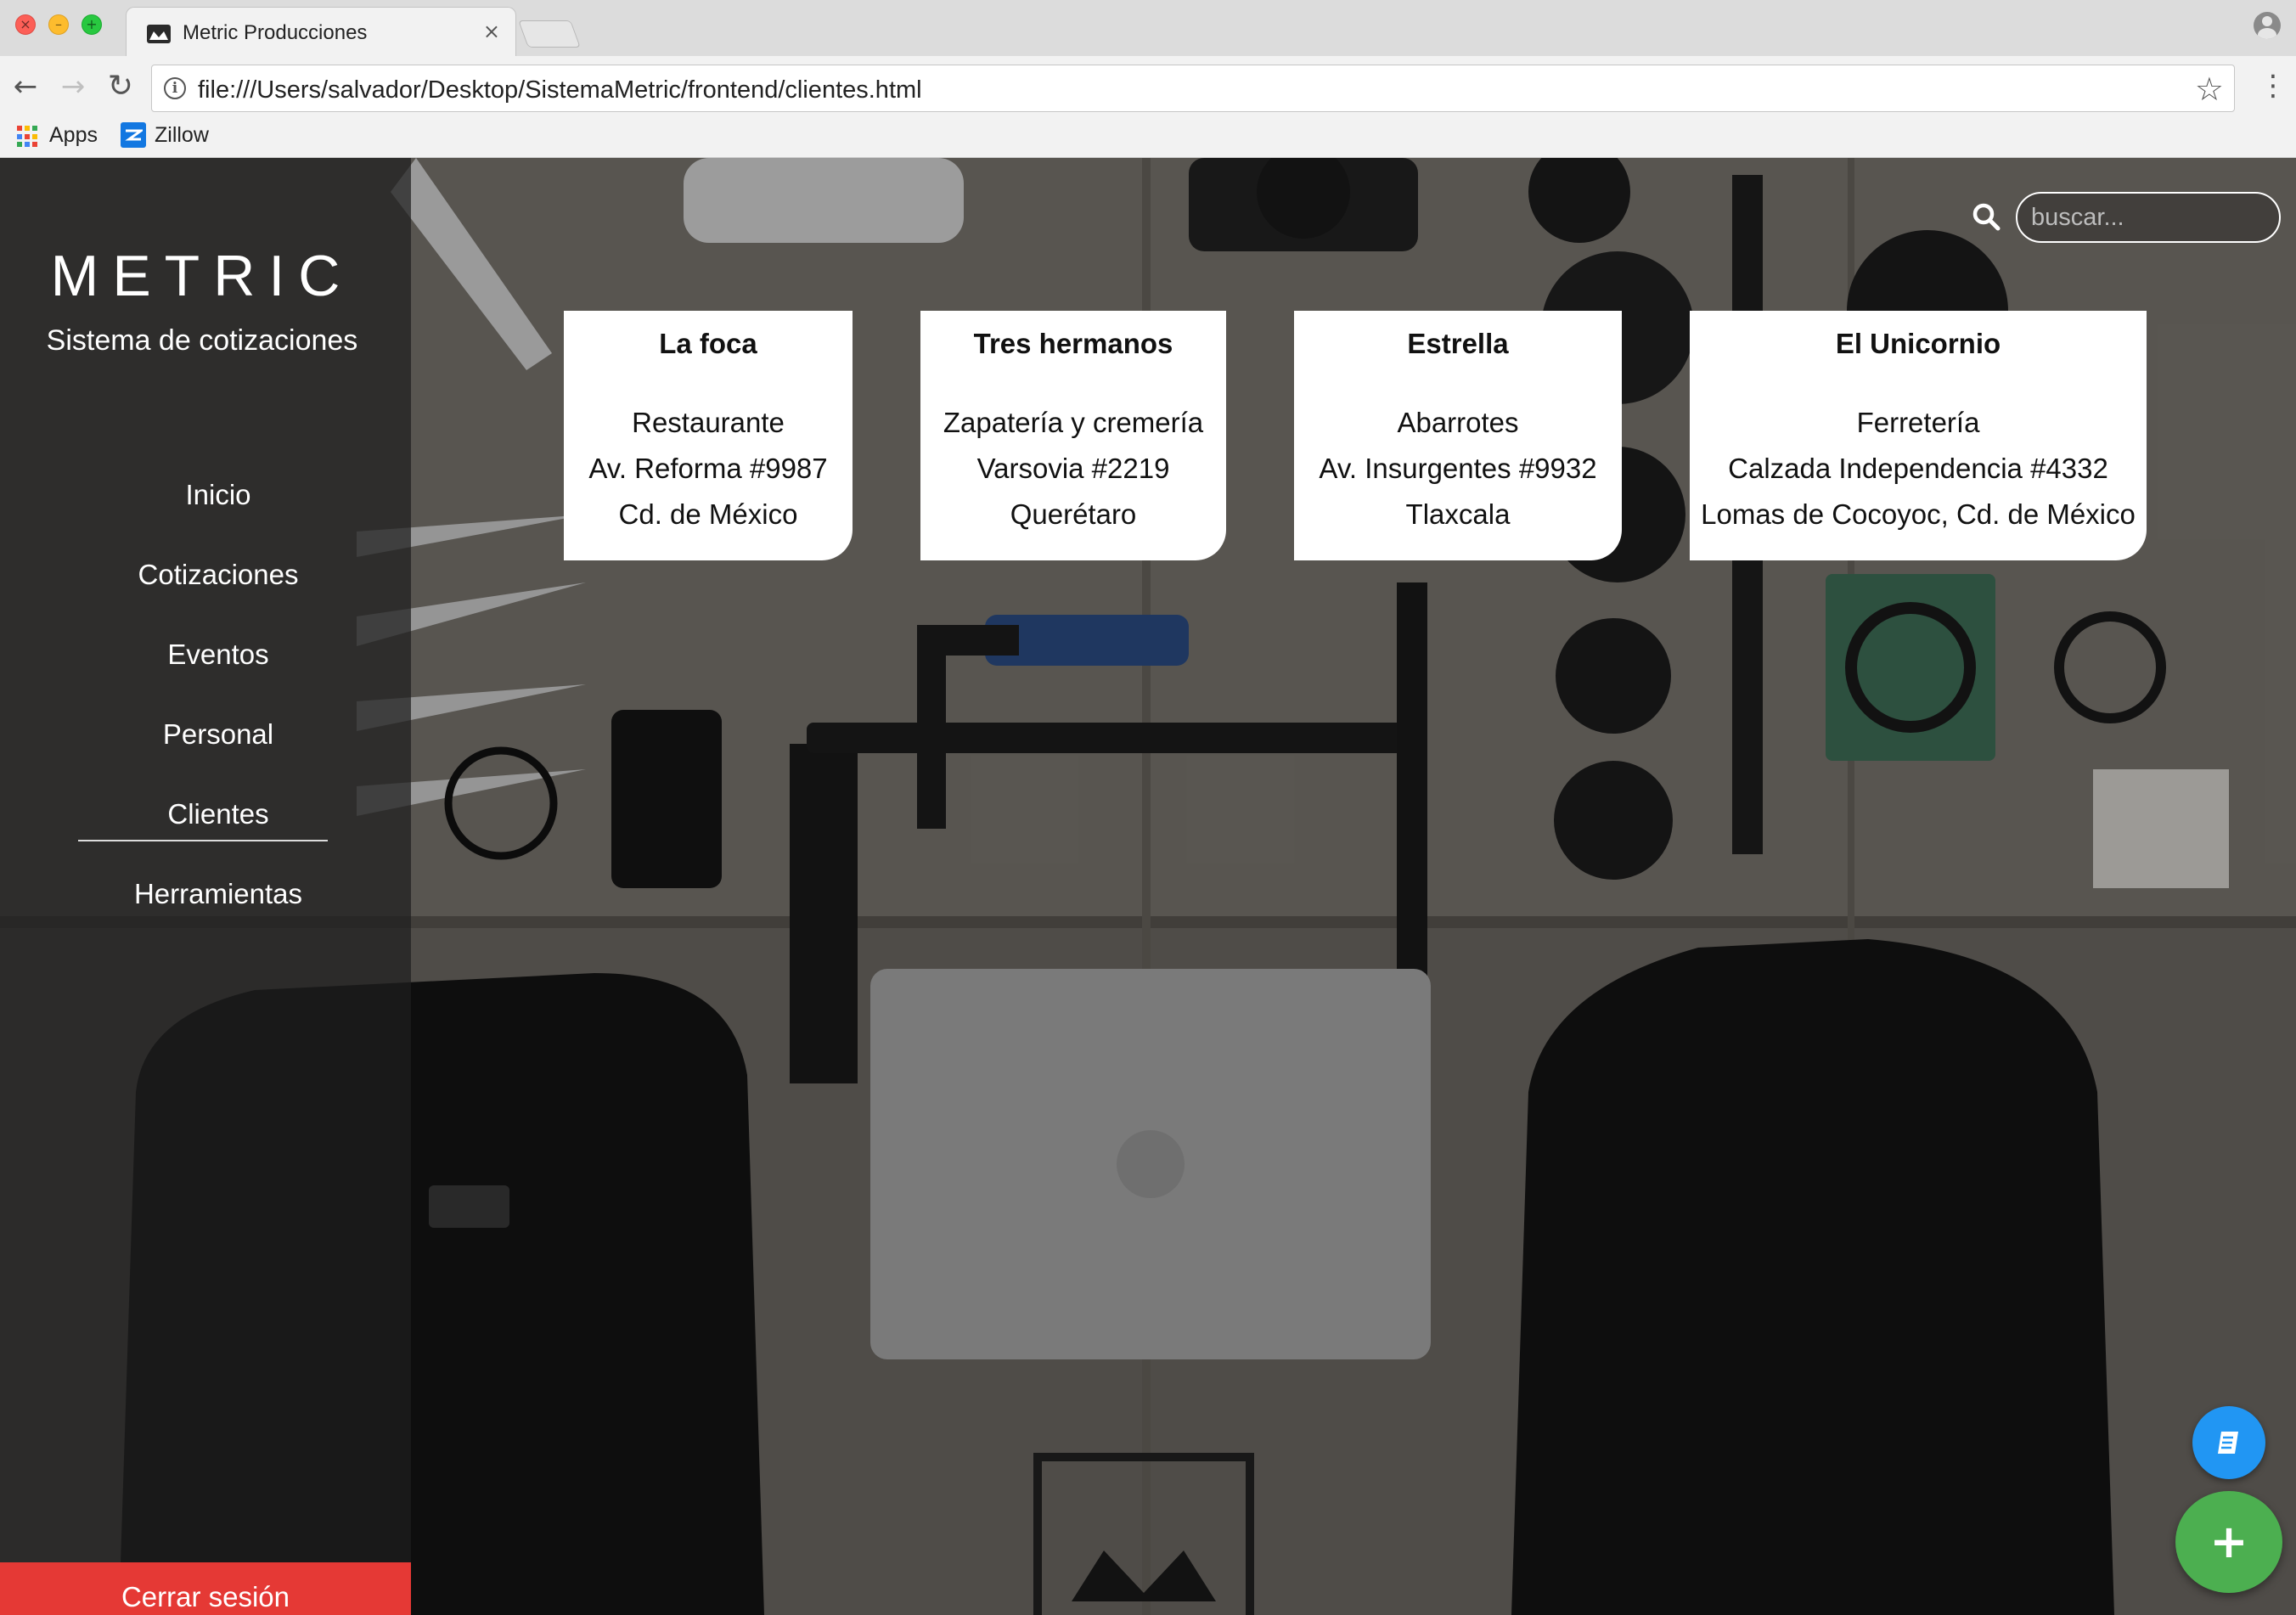 This screenshot has height=1615, width=2296. Describe the element at coordinates (2209, 89) in the screenshot. I see `bookmark-star-icon: ☆` at that location.